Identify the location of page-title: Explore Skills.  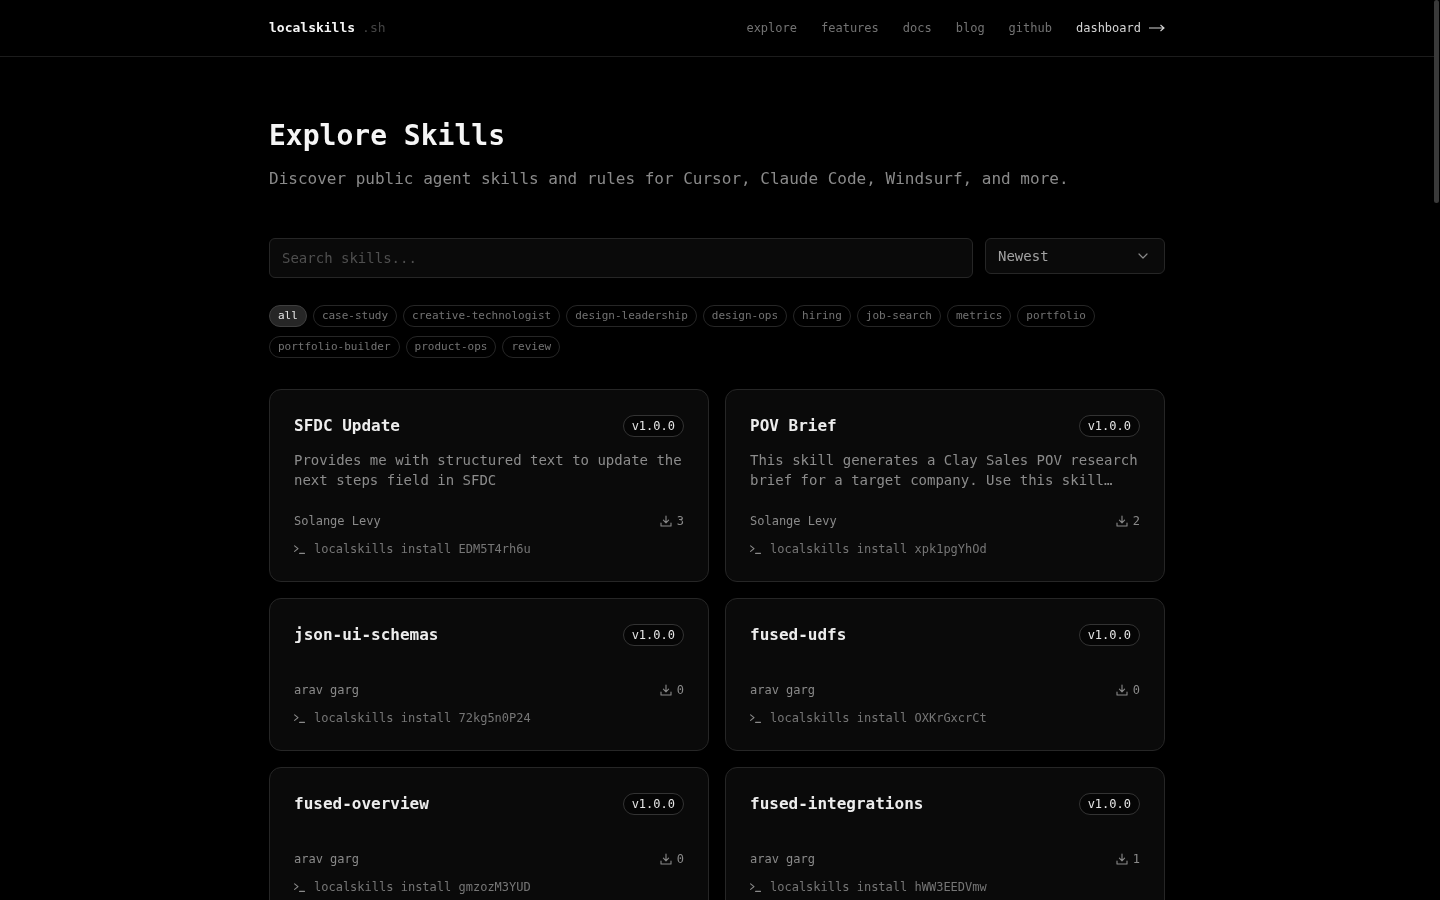
(387, 136).